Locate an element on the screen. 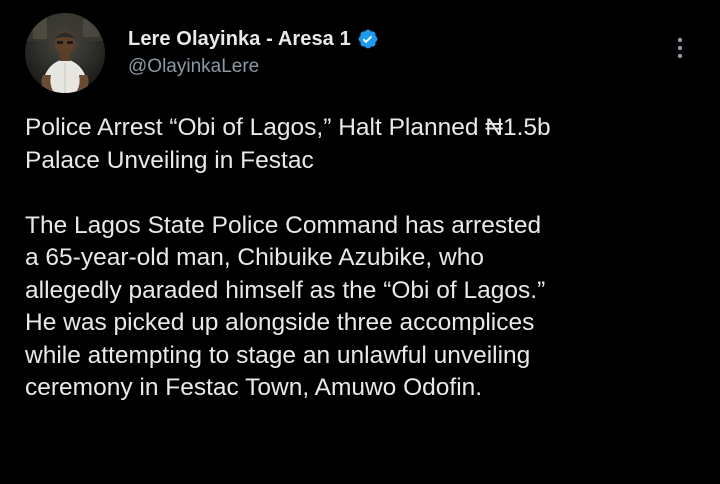 Image resolution: width=720 pixels, height=484 pixels. author-handle: @OlayinkaLere is located at coordinates (253, 67).